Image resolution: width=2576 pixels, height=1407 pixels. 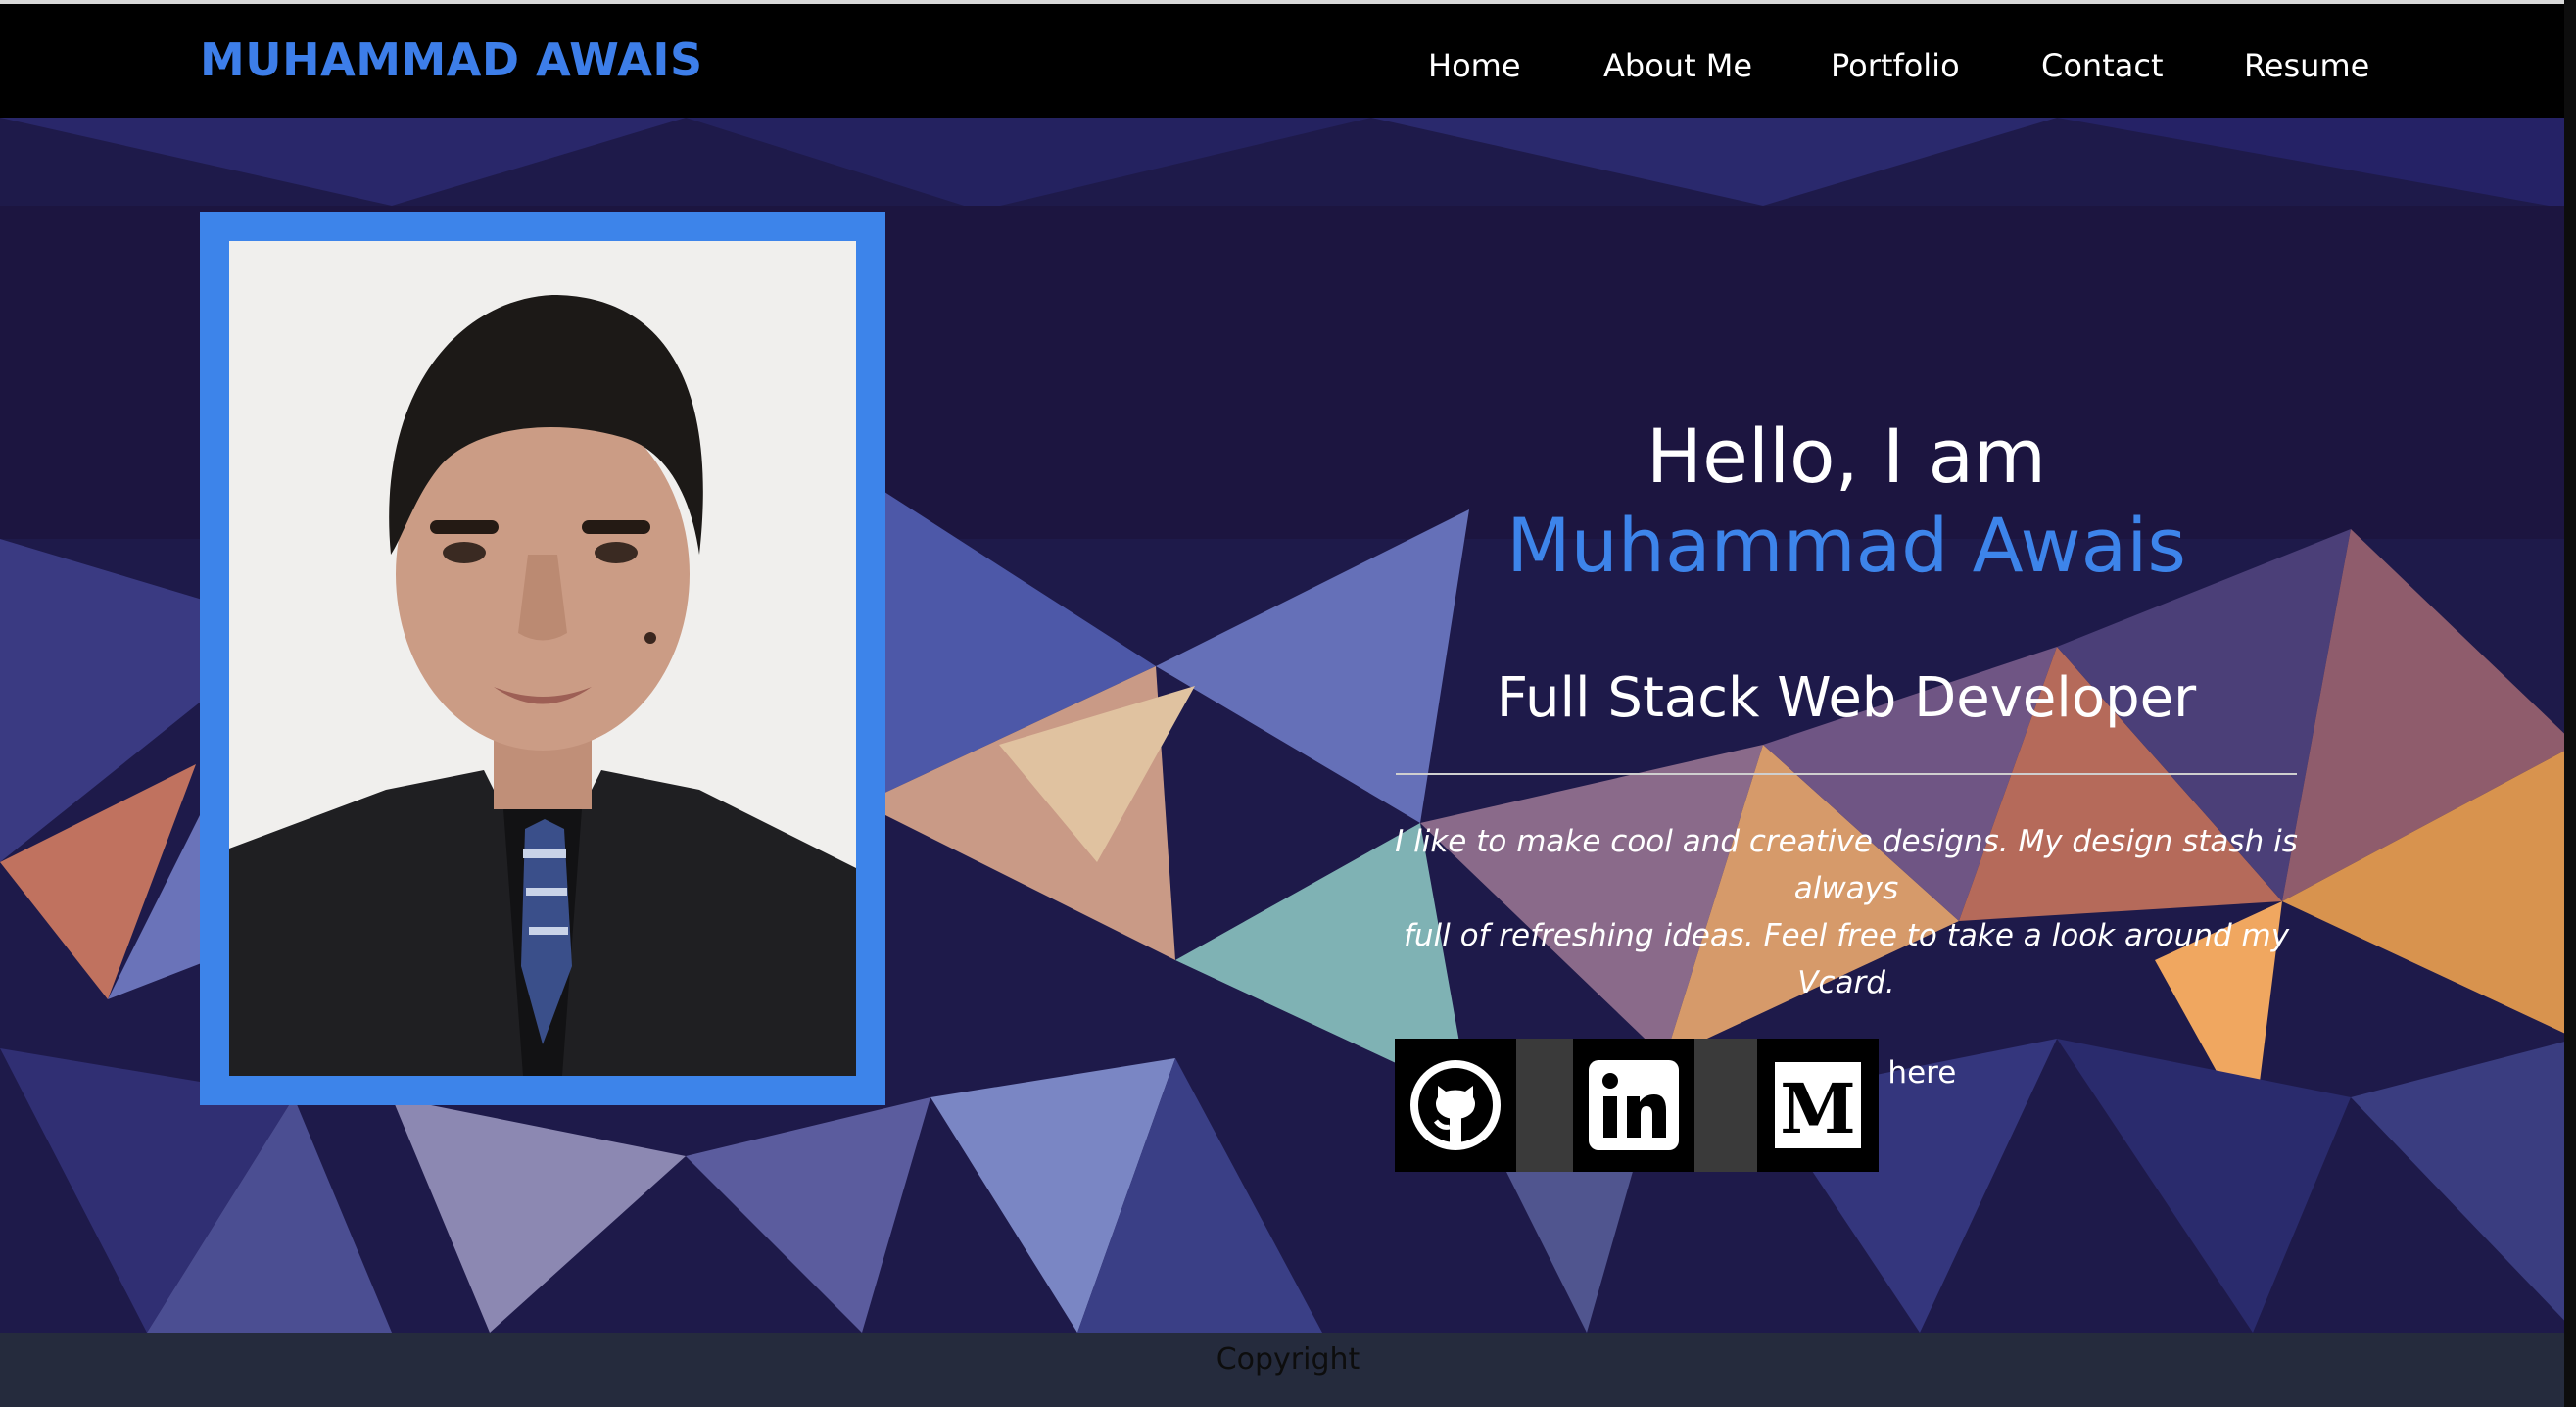 I want to click on page-footer: Copyright, so click(x=1288, y=1370).